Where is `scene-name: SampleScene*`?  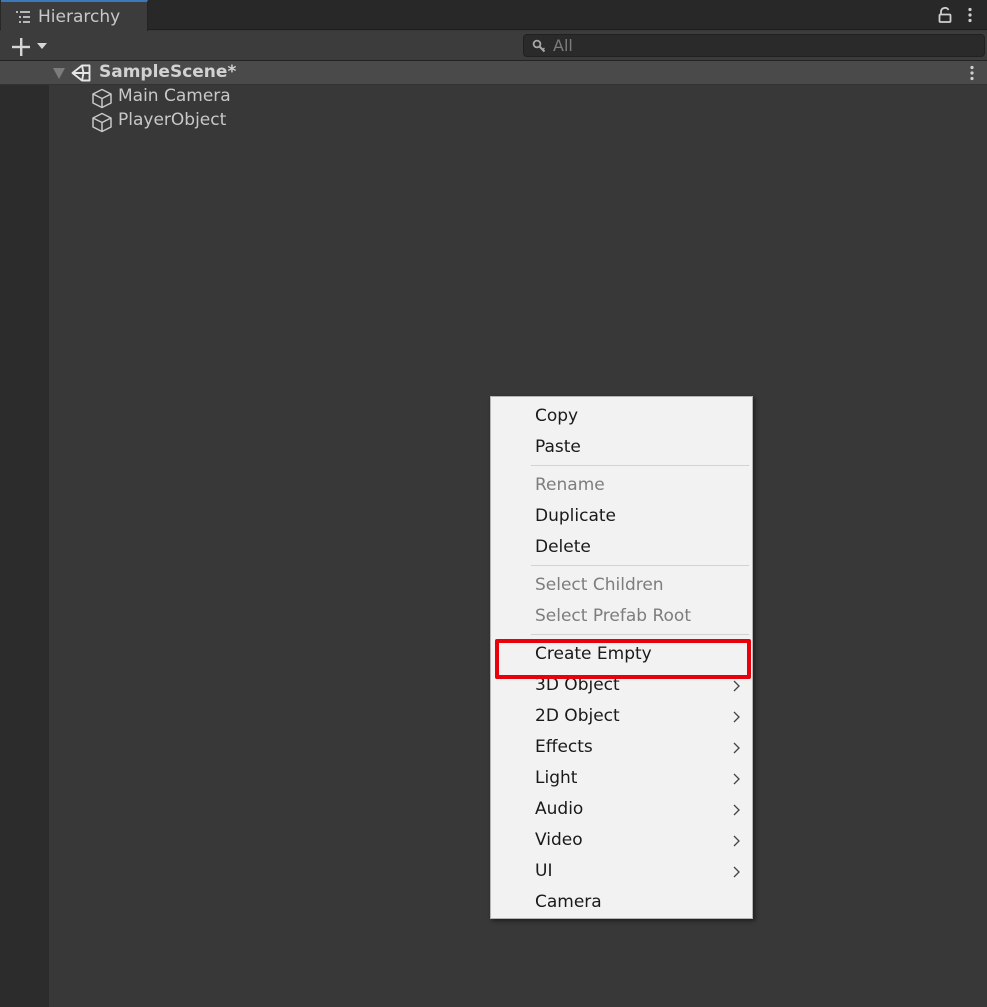
scene-name: SampleScene* is located at coordinates (168, 72).